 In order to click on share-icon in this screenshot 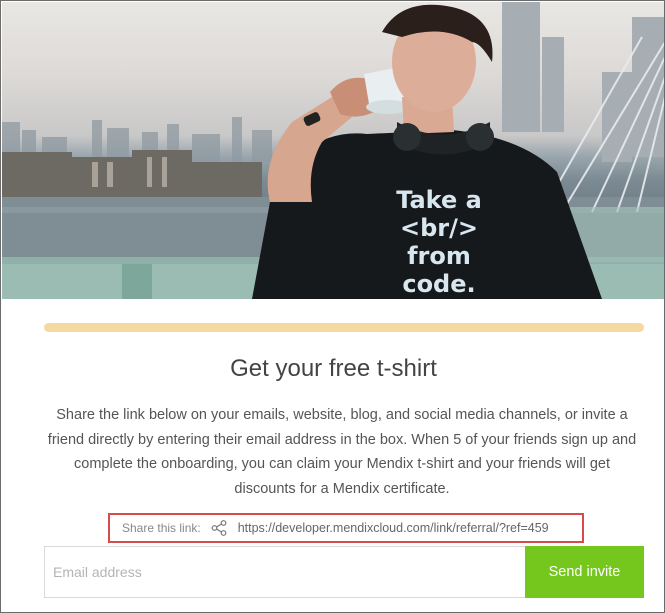, I will do `click(219, 528)`.